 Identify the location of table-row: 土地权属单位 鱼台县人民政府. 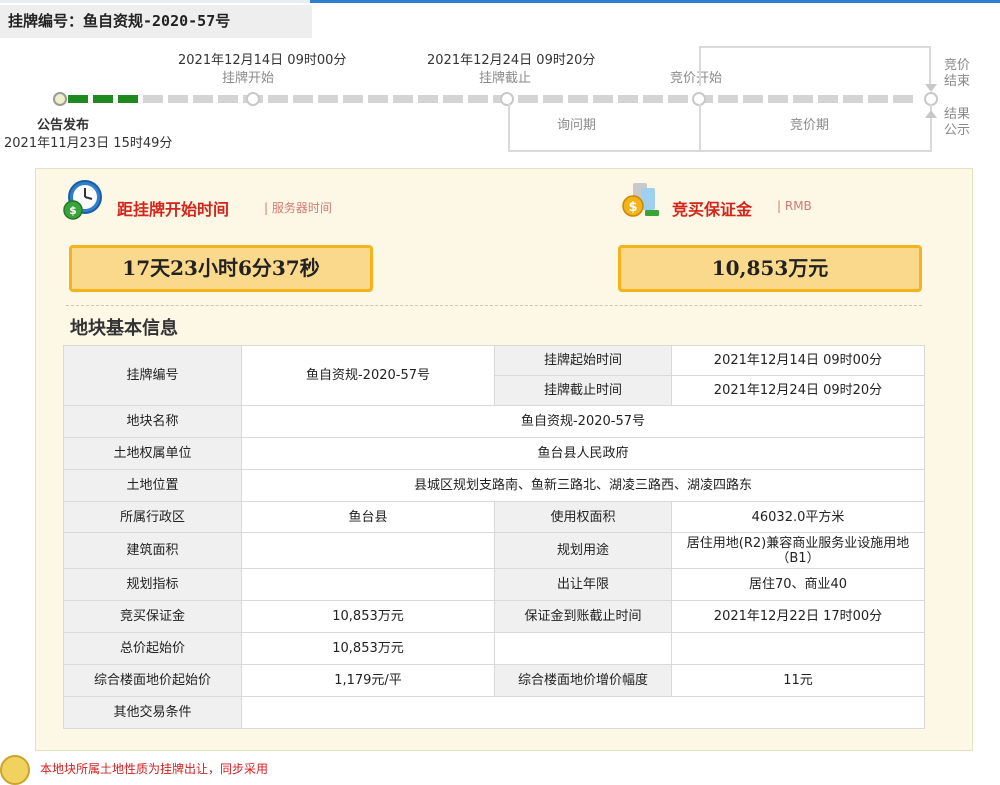
(494, 453).